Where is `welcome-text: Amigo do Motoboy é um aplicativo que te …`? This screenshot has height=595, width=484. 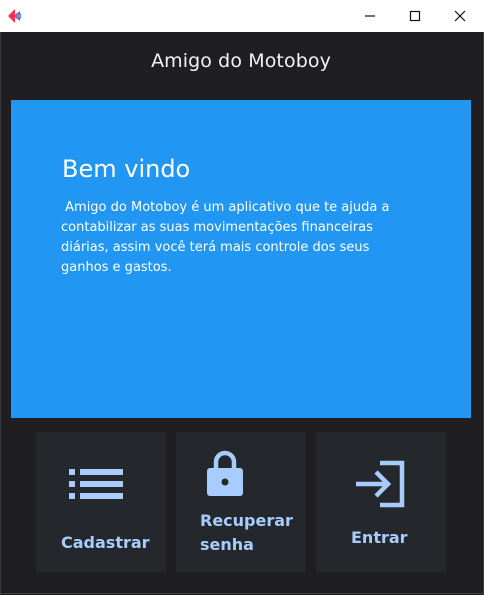 welcome-text: Amigo do Motoboy é um aplicativo que te … is located at coordinates (227, 237).